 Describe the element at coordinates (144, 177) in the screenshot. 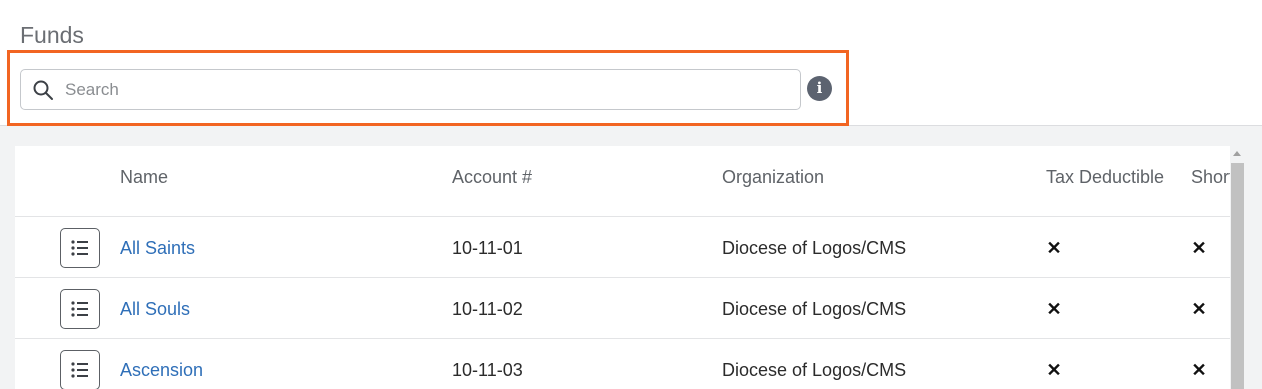

I see `column-header-name: Name` at that location.